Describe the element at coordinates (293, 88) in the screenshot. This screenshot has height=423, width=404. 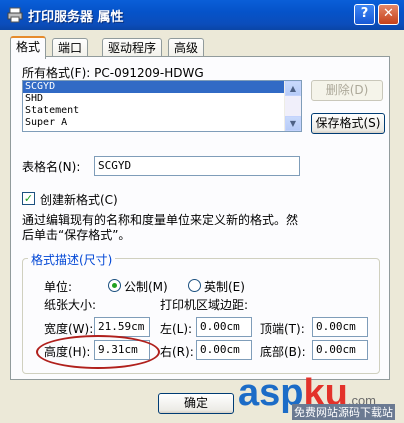
I see `scroll-up-icon: ▲` at that location.